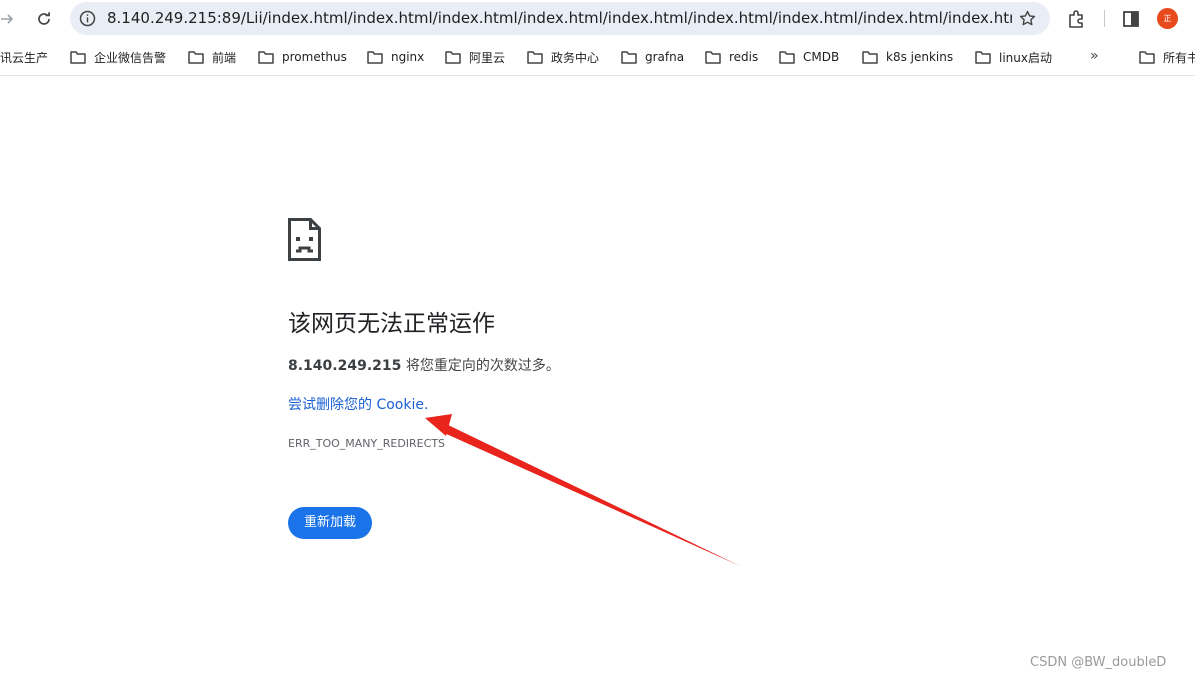  Describe the element at coordinates (314, 57) in the screenshot. I see `bookmark-label: promethus` at that location.